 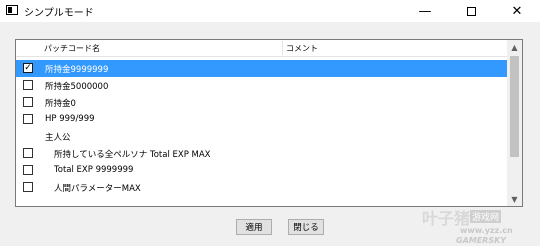 I want to click on list-item: 所持金5000000, so click(x=261, y=85).